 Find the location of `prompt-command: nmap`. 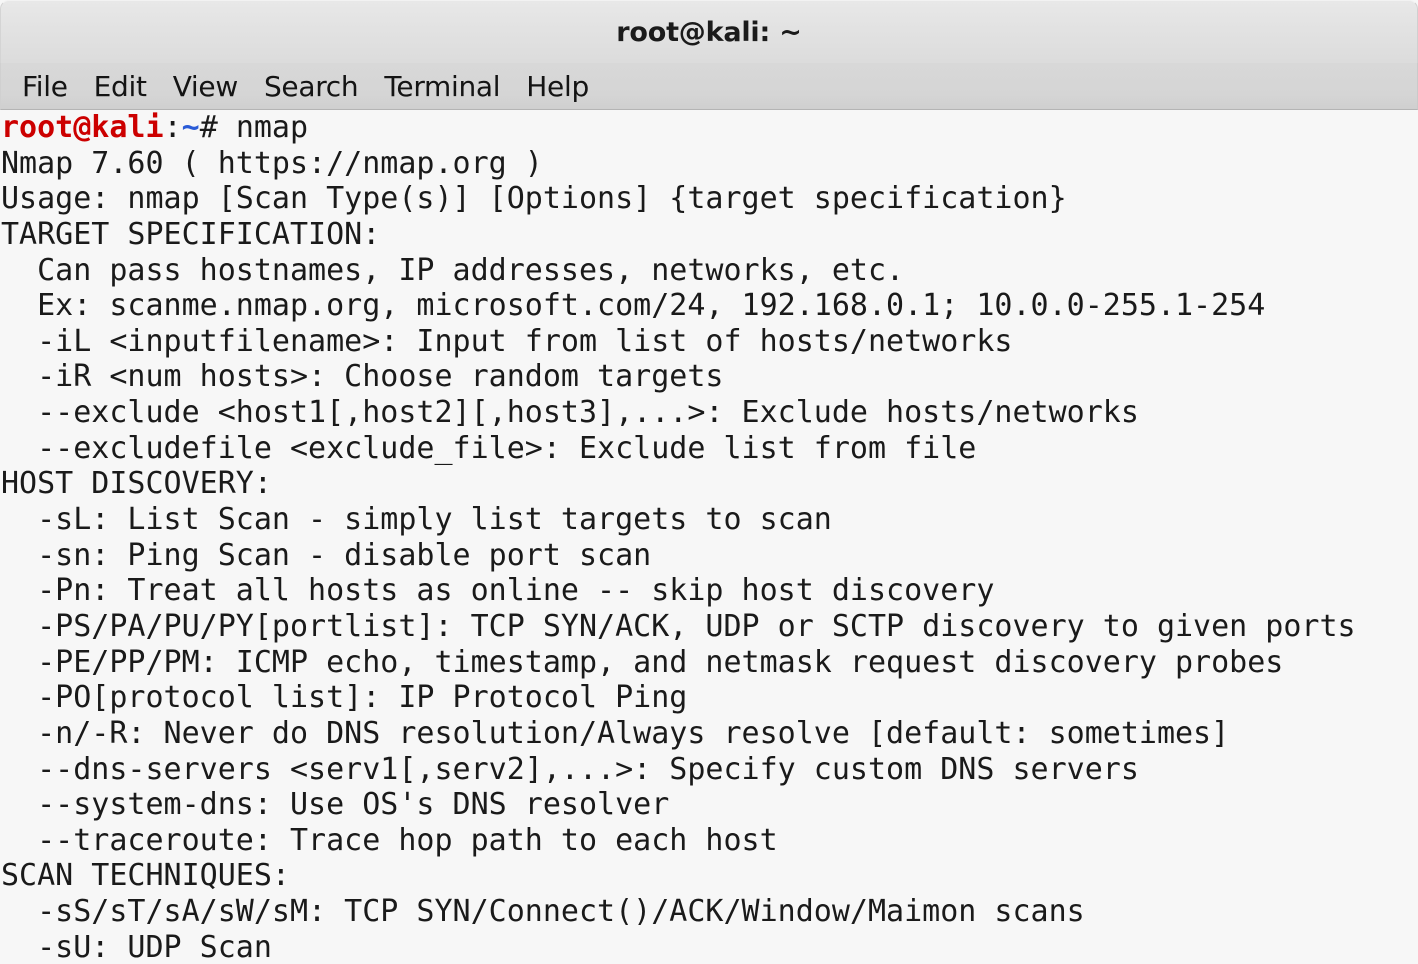

prompt-command: nmap is located at coordinates (272, 127).